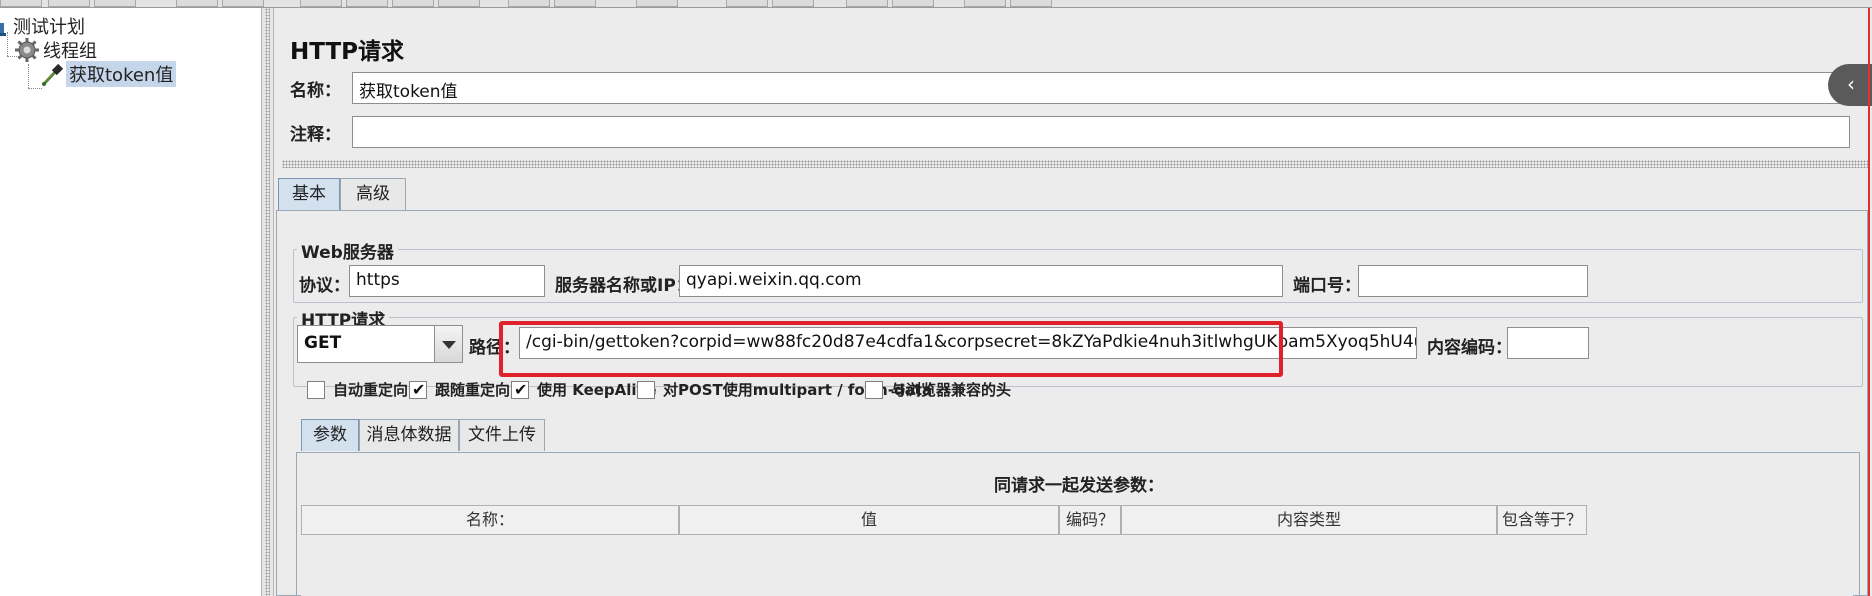 This screenshot has height=596, width=1872. I want to click on protocol-field: https, so click(447, 281).